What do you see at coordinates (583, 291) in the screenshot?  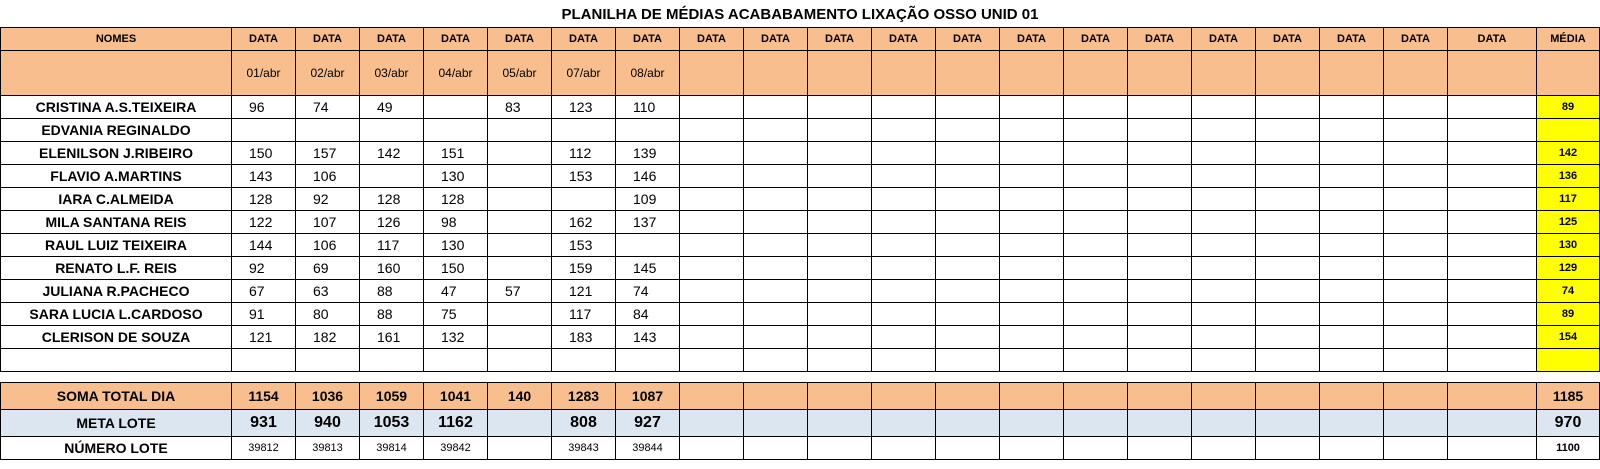 I see `value-cell: 121` at bounding box center [583, 291].